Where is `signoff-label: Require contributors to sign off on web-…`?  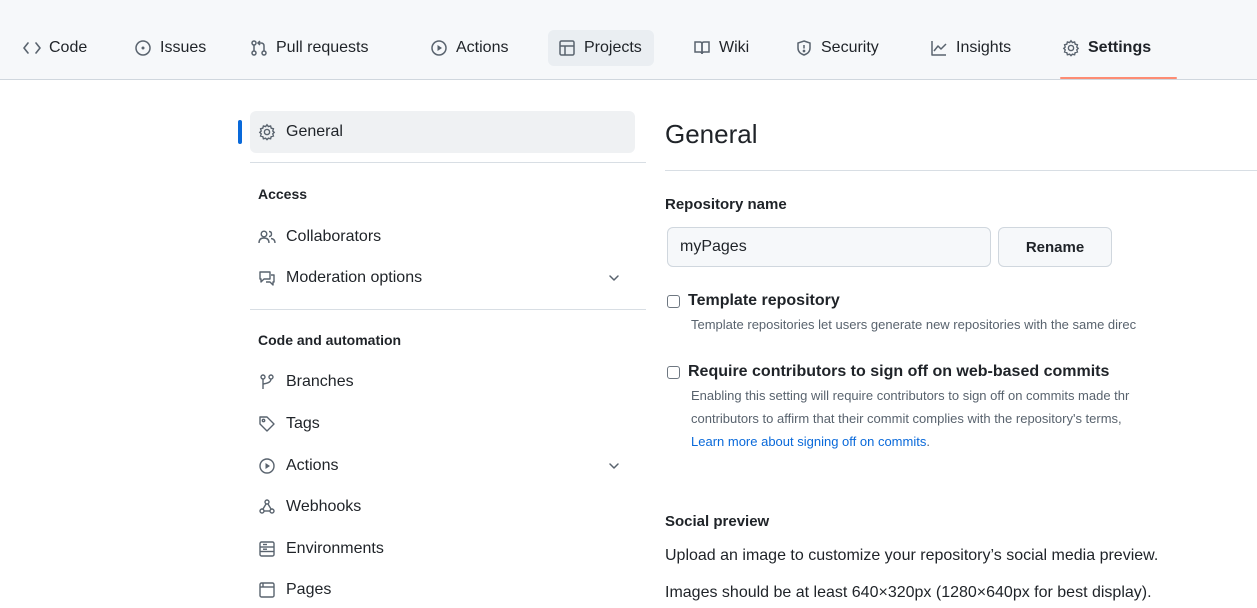 signoff-label: Require contributors to sign off on web-… is located at coordinates (898, 372).